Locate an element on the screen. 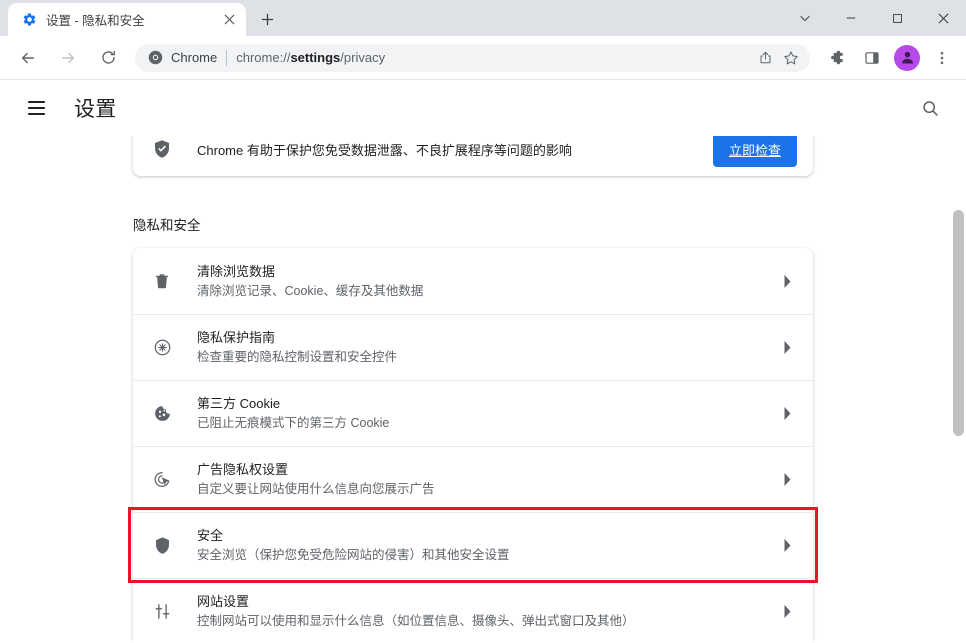 The width and height of the screenshot is (966, 643). close-window-icon is located at coordinates (943, 18).